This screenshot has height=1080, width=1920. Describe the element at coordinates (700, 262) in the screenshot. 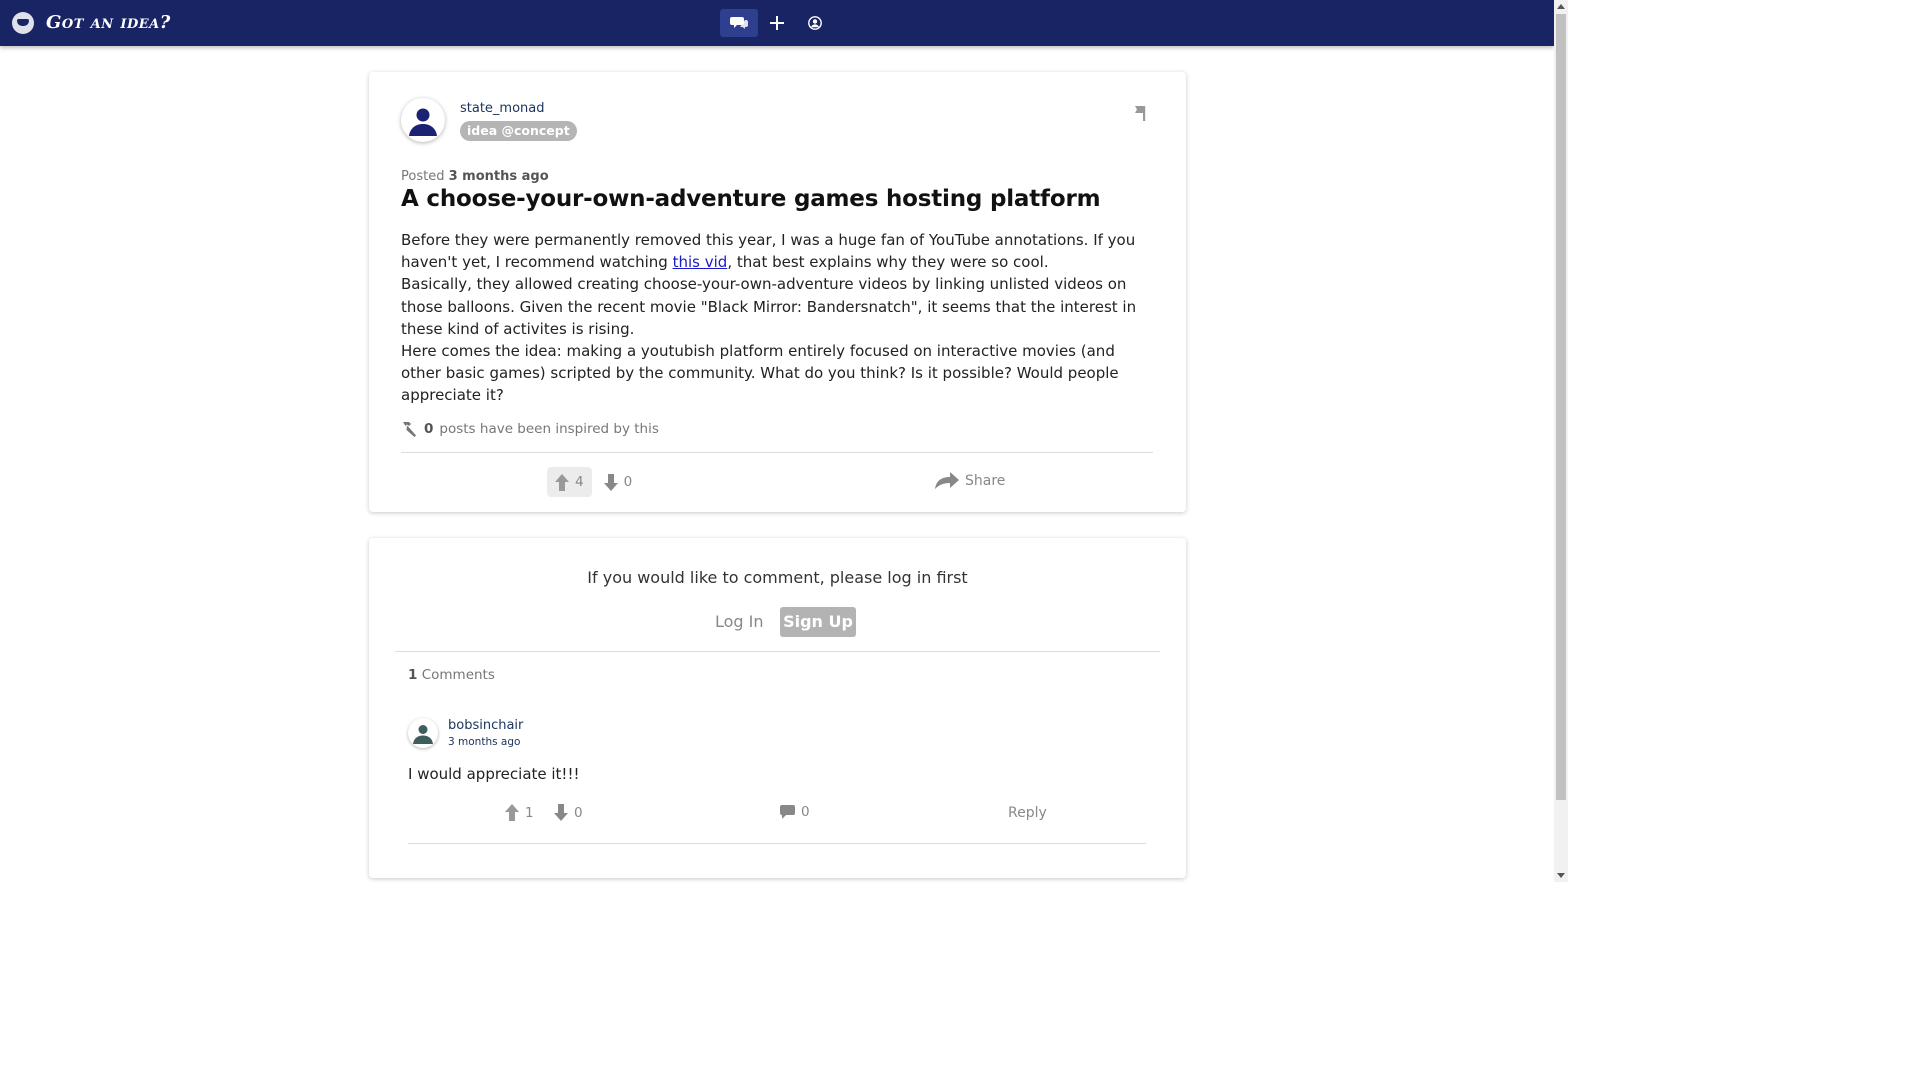

I see `video-link: this vid` at that location.